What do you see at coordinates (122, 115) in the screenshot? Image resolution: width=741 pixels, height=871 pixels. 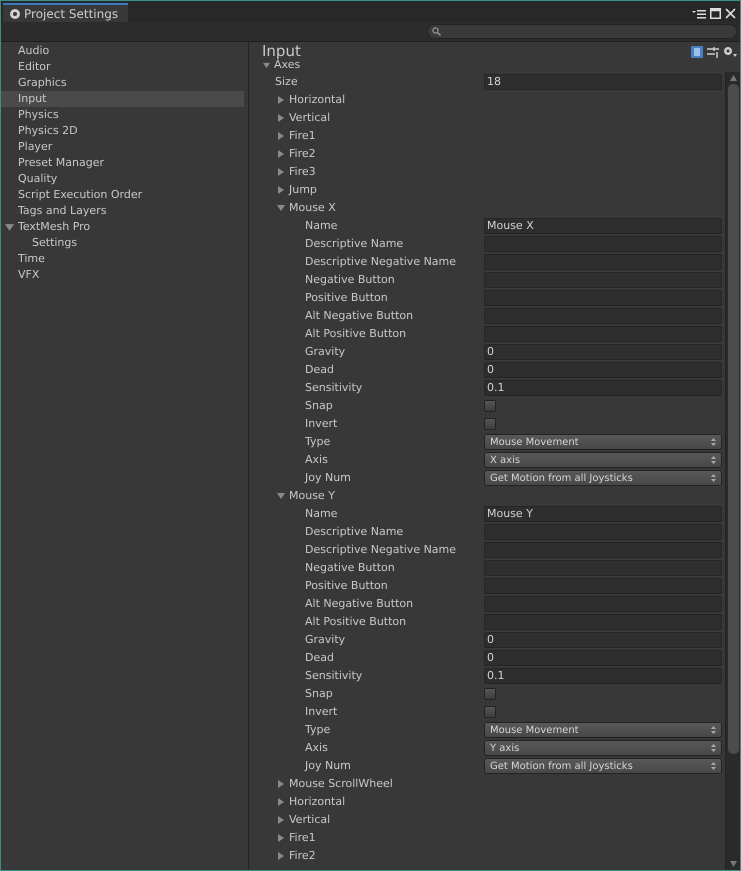 I see `sidebar-item: Physics` at bounding box center [122, 115].